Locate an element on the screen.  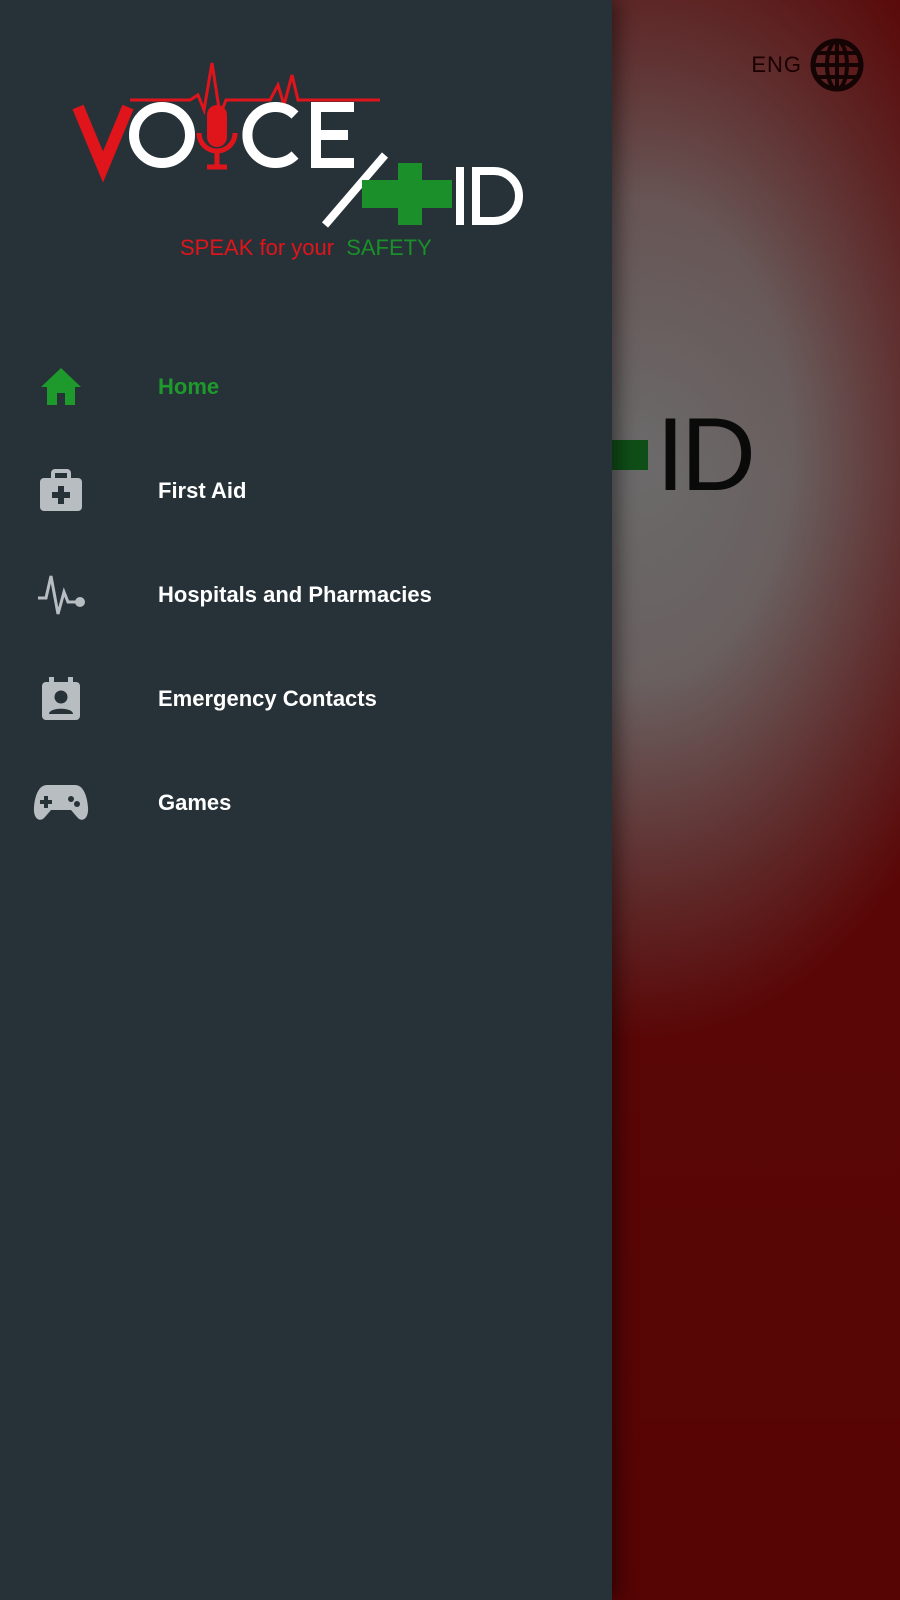
drawer-item-label: Hospitals and Pharmacies is located at coordinates (295, 594).